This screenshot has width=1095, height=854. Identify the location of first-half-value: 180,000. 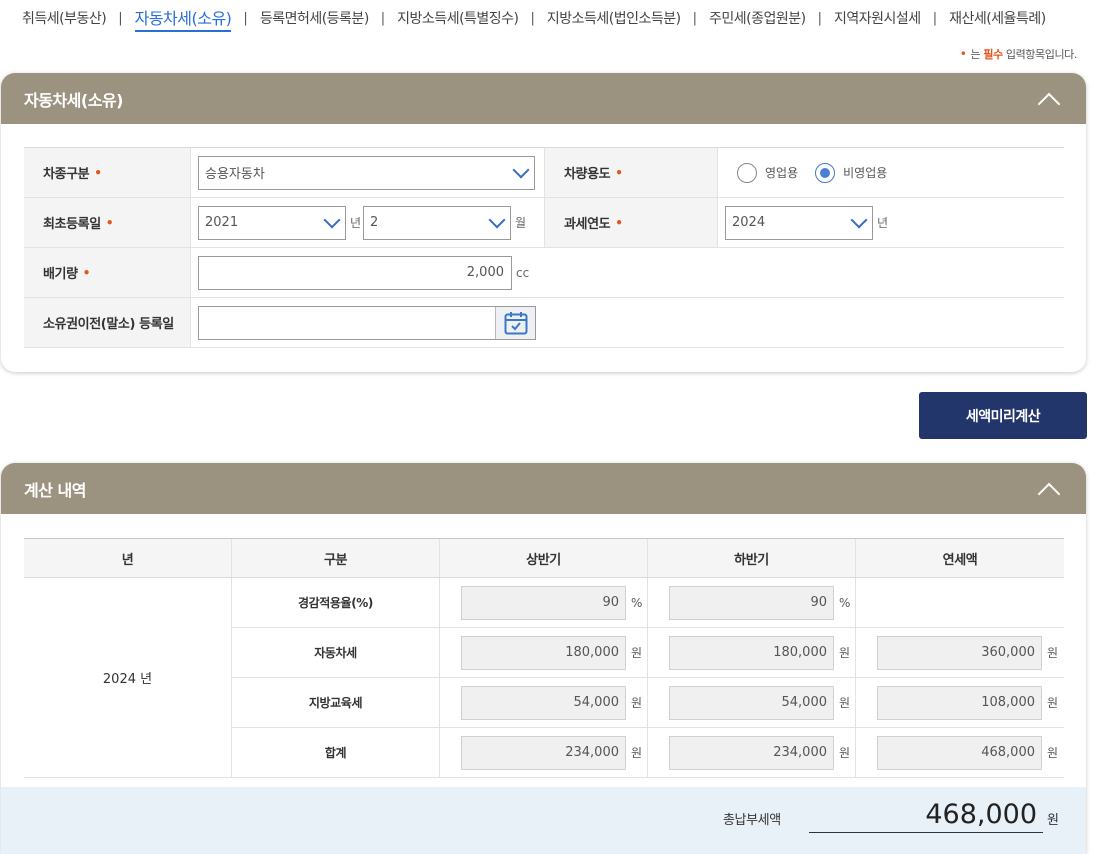
(543, 652).